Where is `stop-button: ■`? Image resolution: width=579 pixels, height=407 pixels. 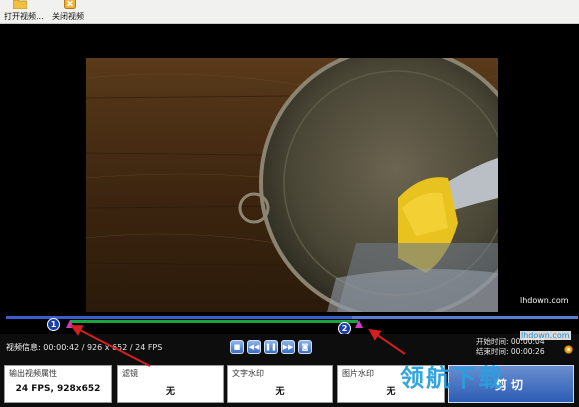 stop-button: ■ is located at coordinates (237, 347).